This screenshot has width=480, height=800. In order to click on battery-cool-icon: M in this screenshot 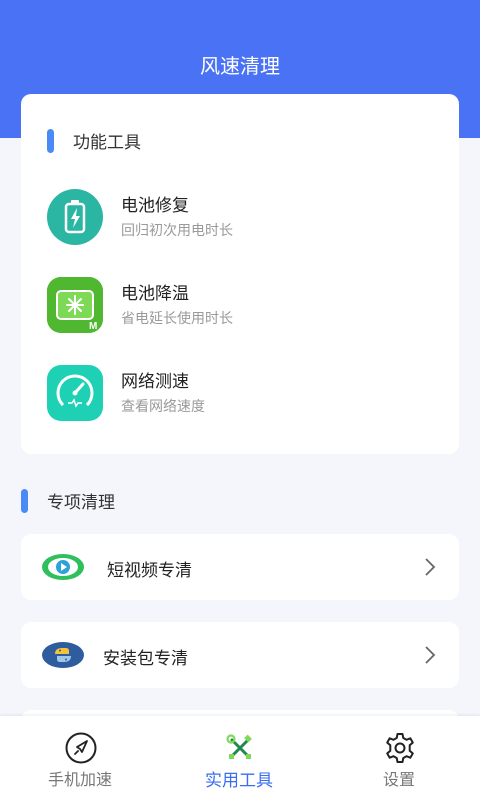, I will do `click(75, 305)`.